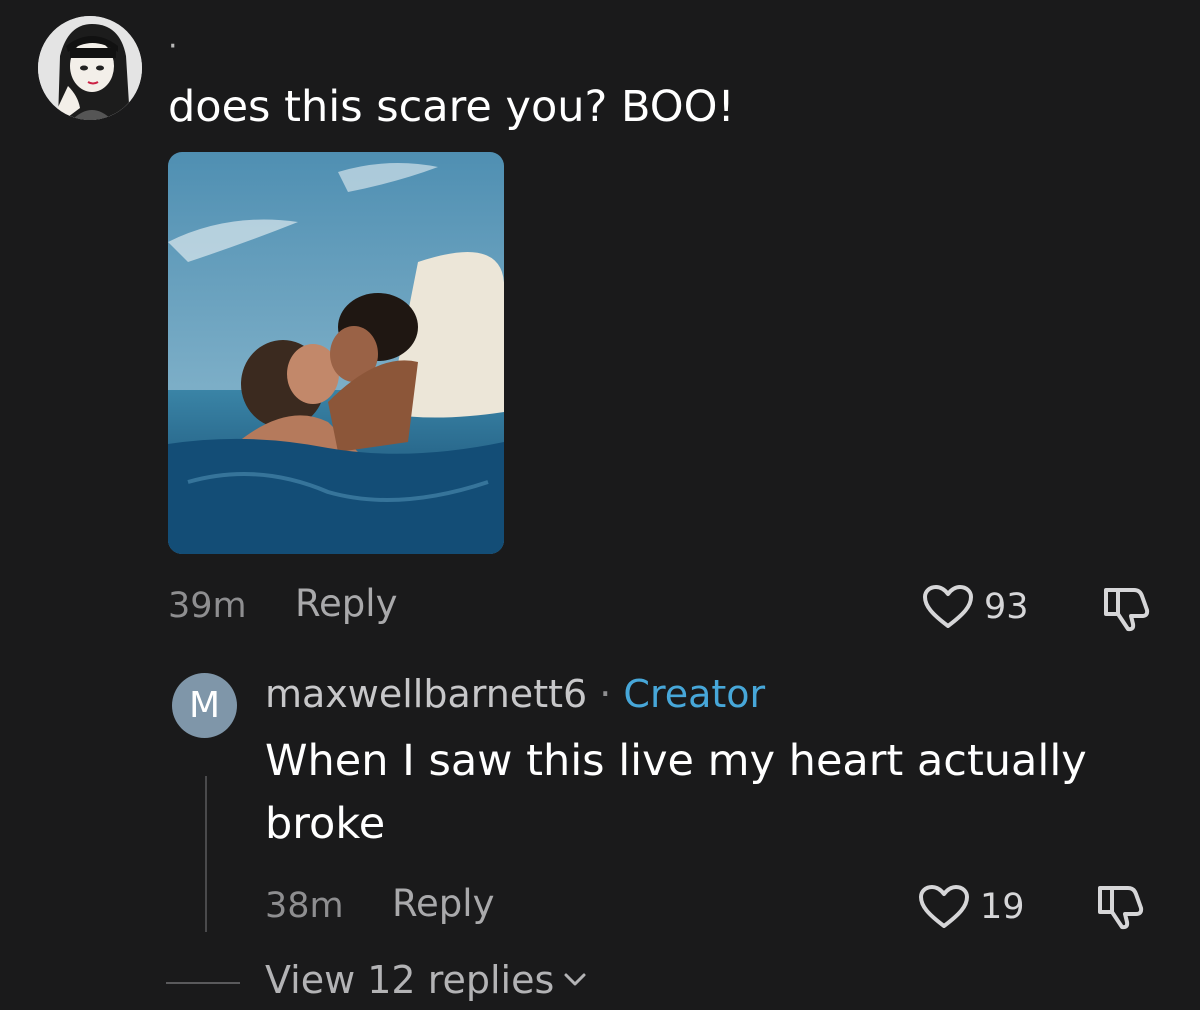 The image size is (1200, 1010). Describe the element at coordinates (346, 604) in the screenshot. I see `reply-button: Reply` at that location.